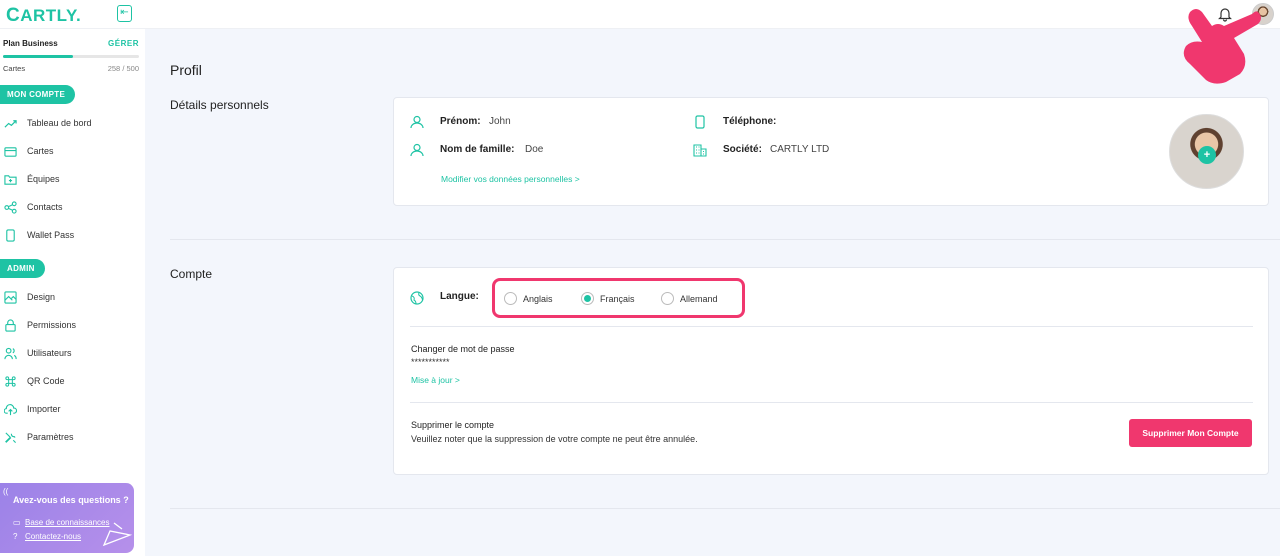 The width and height of the screenshot is (1280, 556). What do you see at coordinates (191, 274) in the screenshot?
I see `account-heading: Compte` at bounding box center [191, 274].